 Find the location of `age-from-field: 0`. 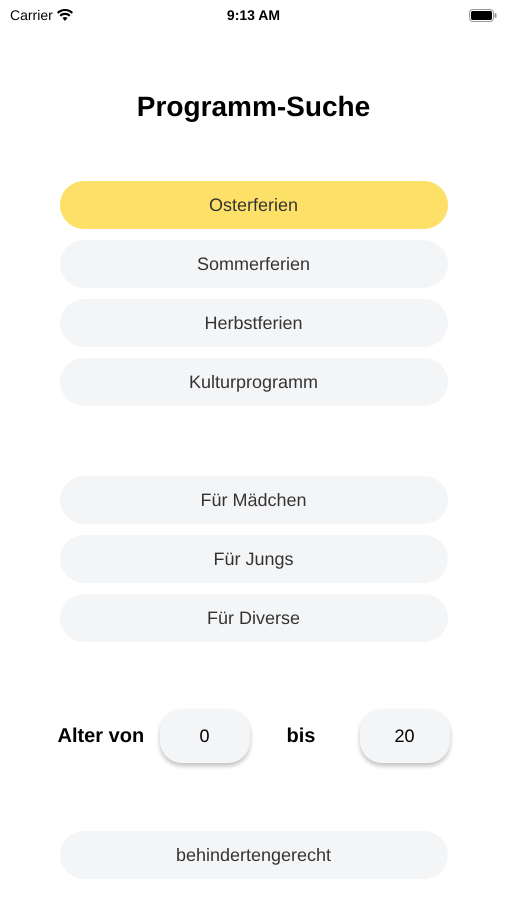

age-from-field: 0 is located at coordinates (205, 736).